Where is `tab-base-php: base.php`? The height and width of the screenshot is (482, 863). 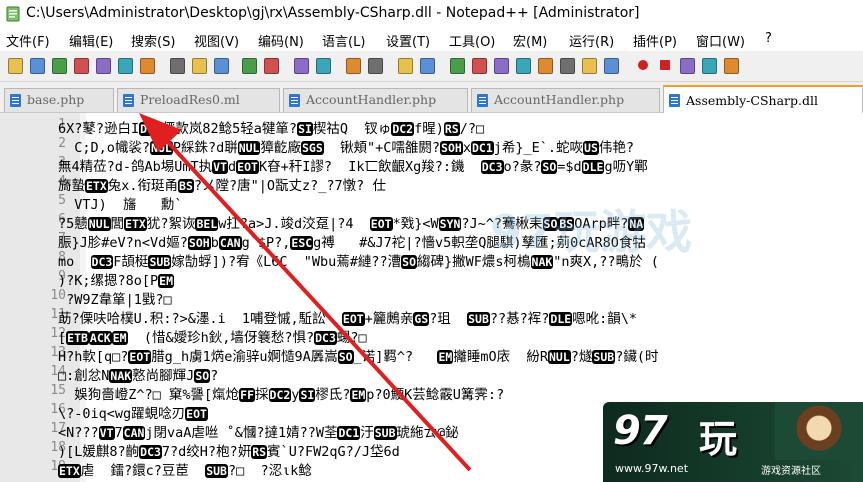 tab-base-php: base.php is located at coordinates (59, 100).